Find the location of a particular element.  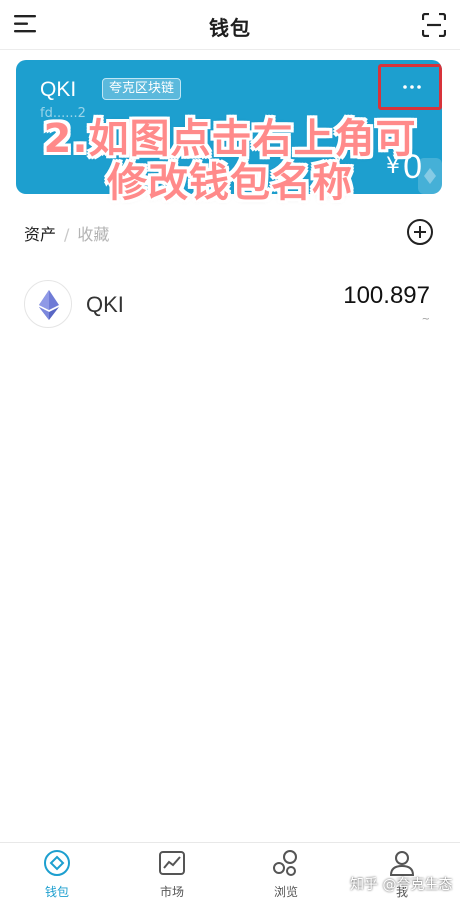

asset-row: QKI 100.897 ~ is located at coordinates (230, 305).